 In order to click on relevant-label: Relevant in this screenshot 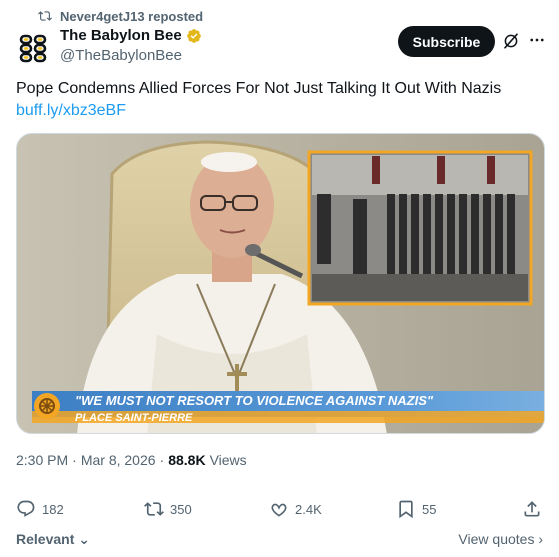, I will do `click(45, 539)`.